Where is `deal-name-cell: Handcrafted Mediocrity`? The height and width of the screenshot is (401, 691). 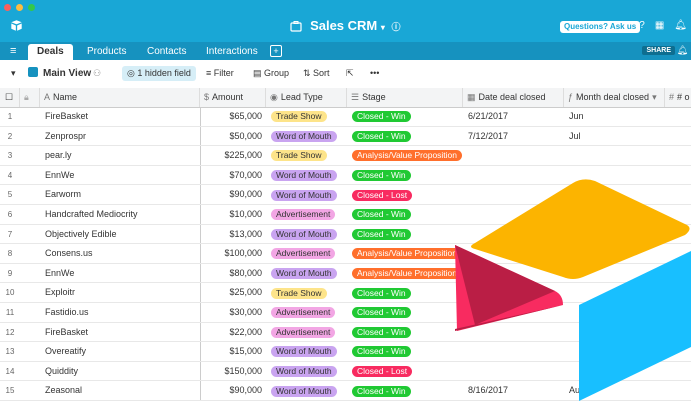 deal-name-cell: Handcrafted Mediocrity is located at coordinates (120, 214).